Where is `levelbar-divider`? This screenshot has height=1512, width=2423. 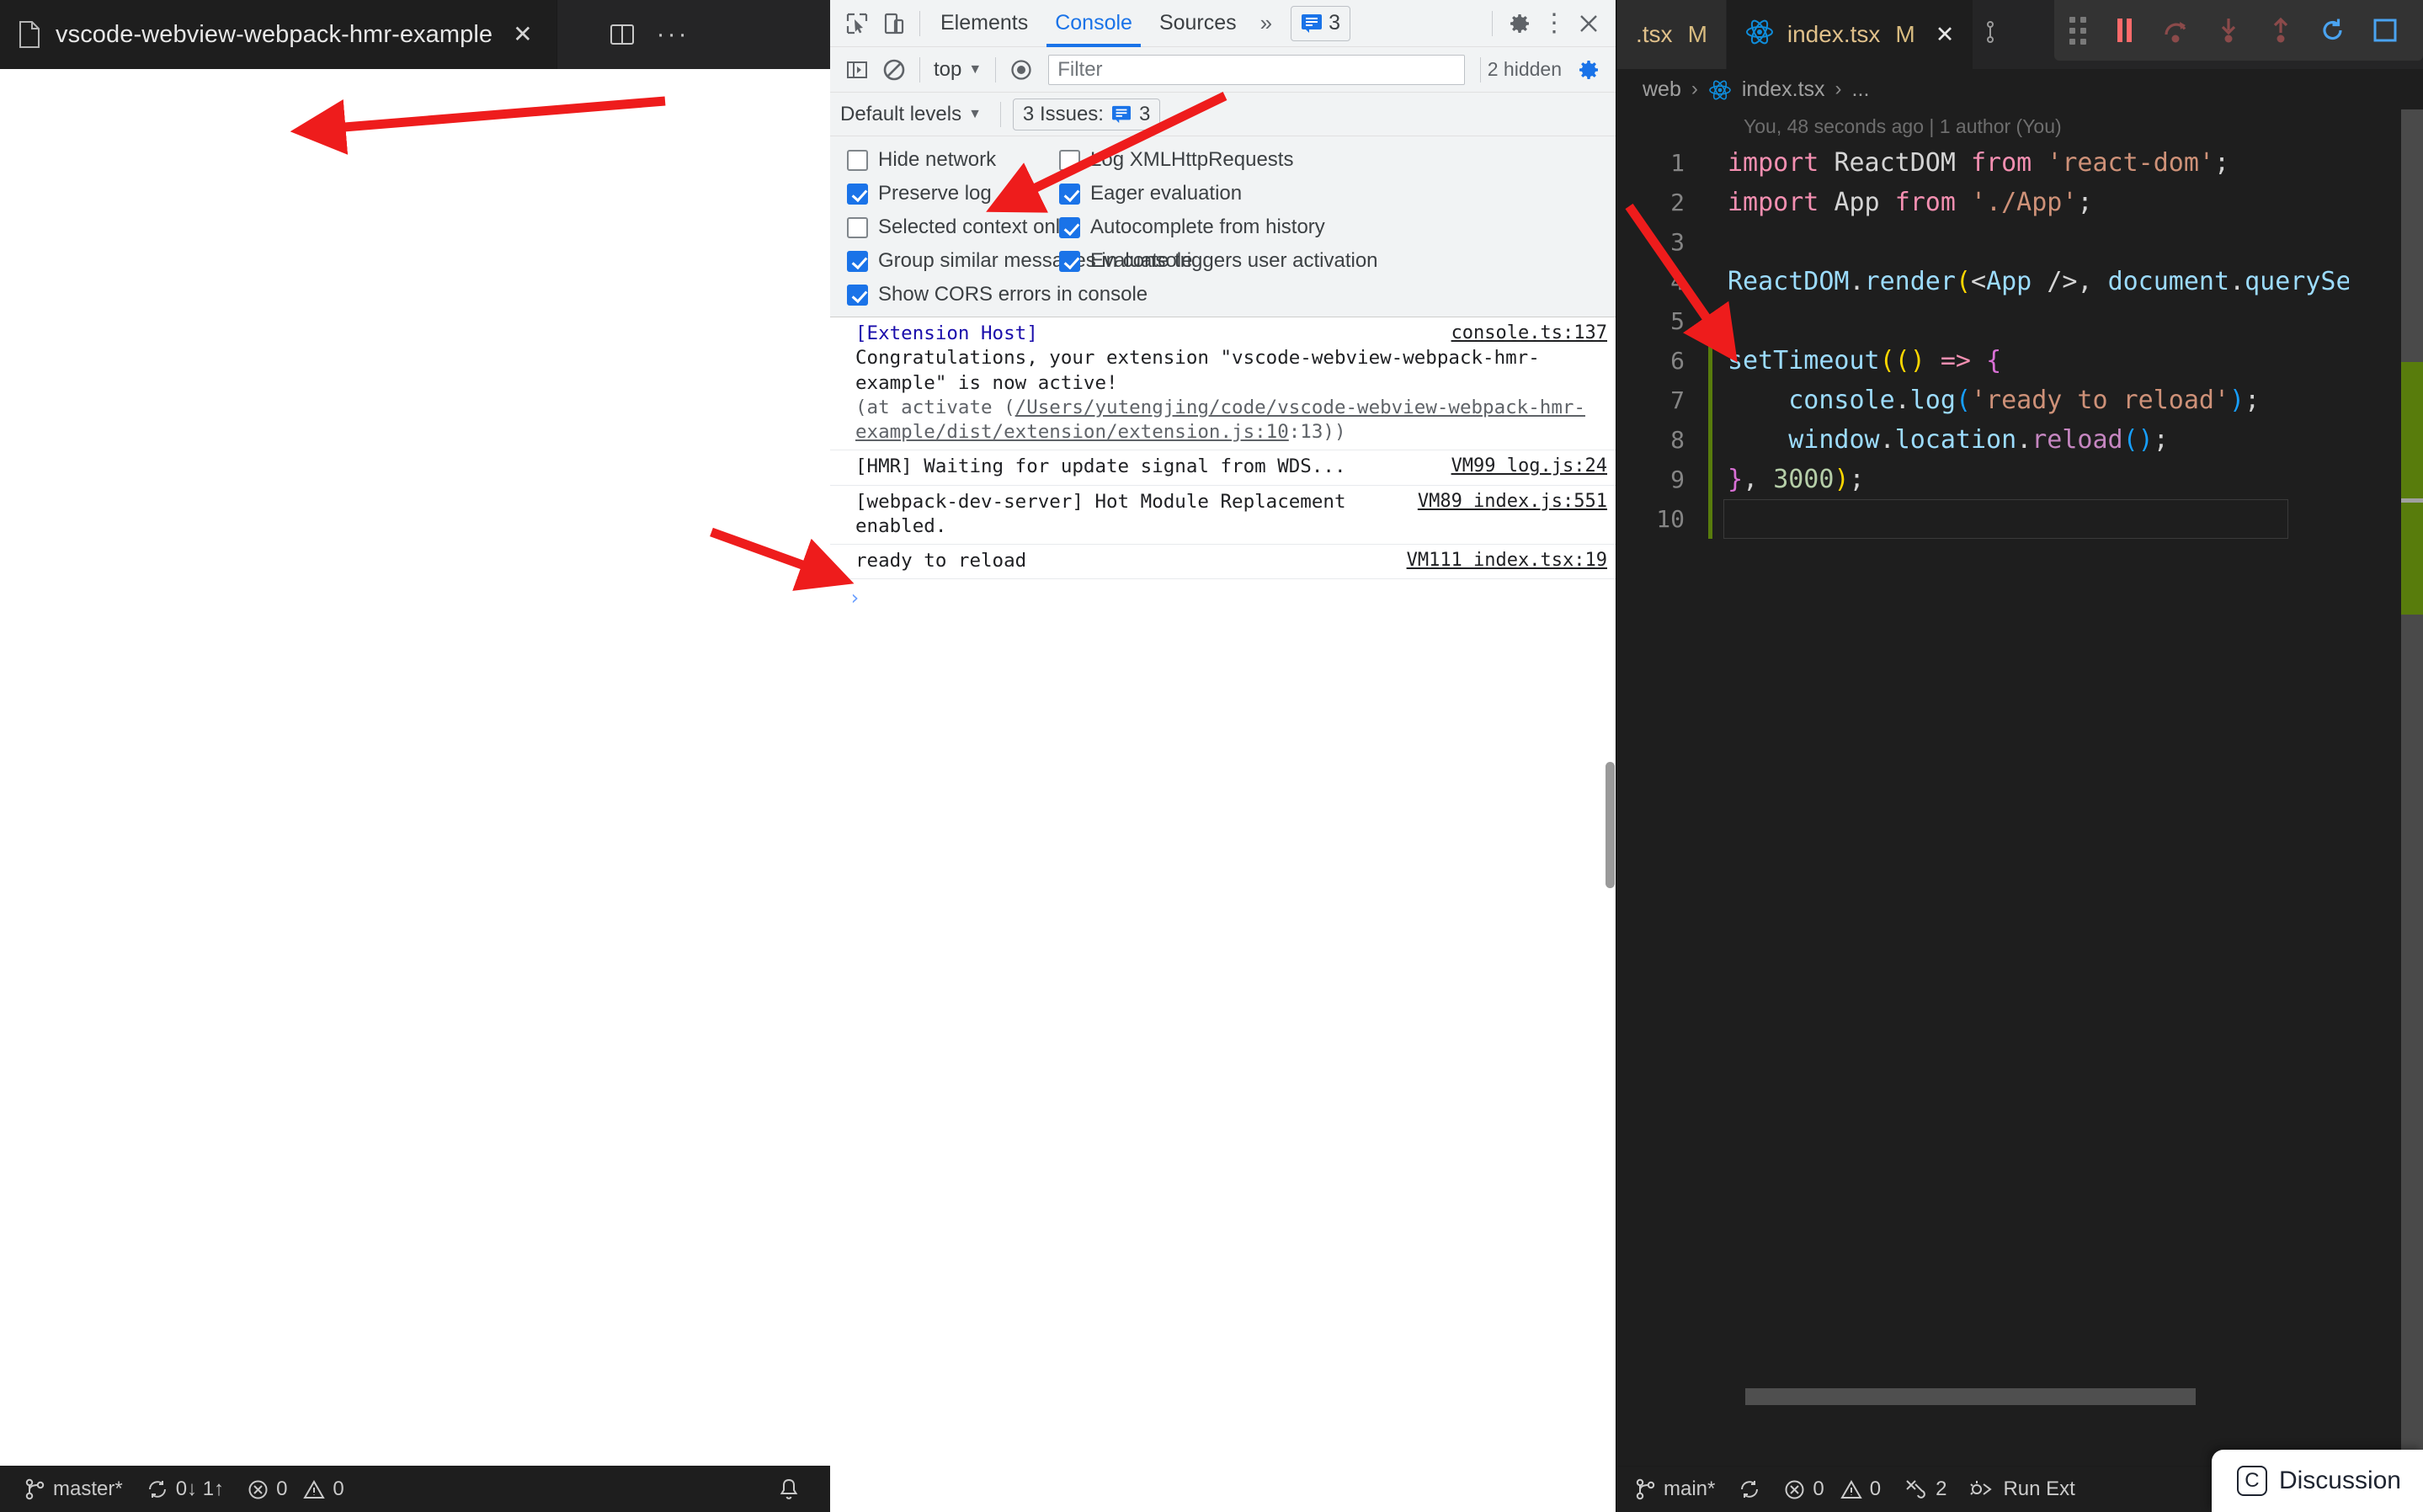 levelbar-divider is located at coordinates (1000, 114).